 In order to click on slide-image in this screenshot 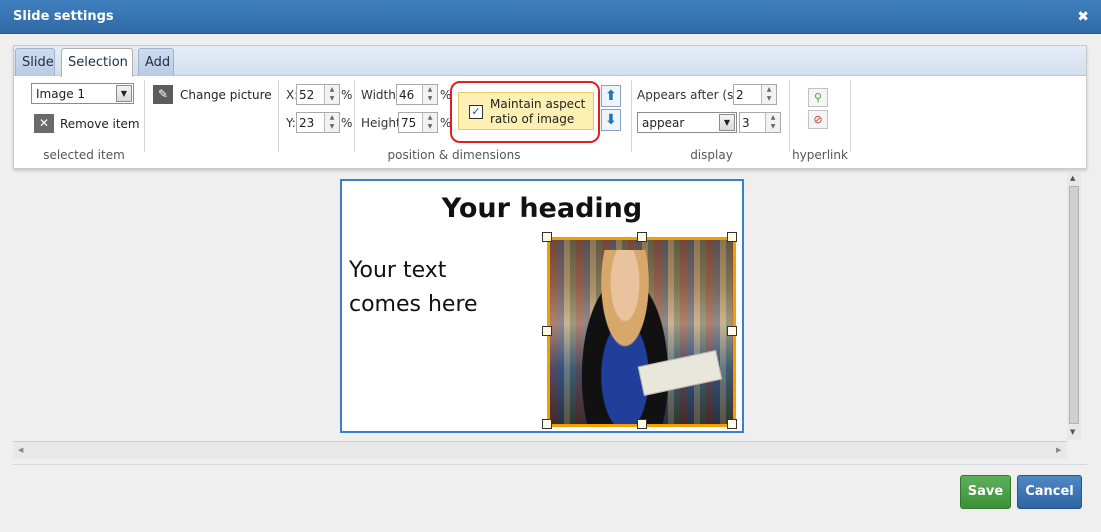, I will do `click(641, 332)`.